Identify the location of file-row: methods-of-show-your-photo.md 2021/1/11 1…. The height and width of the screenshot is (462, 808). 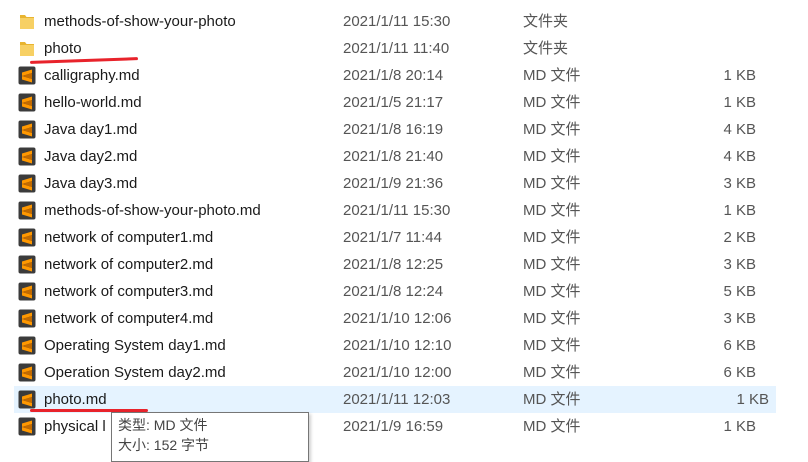
(404, 210).